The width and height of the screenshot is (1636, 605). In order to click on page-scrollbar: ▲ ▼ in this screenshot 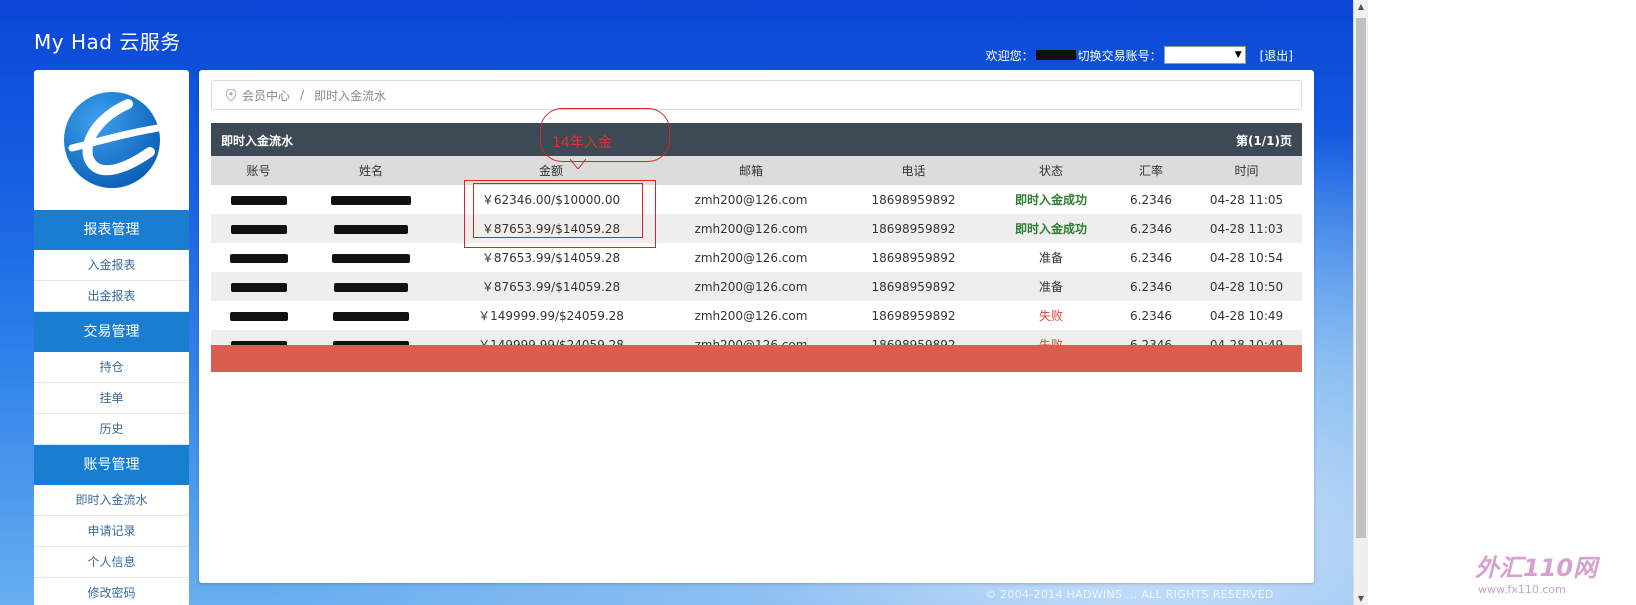, I will do `click(1360, 302)`.